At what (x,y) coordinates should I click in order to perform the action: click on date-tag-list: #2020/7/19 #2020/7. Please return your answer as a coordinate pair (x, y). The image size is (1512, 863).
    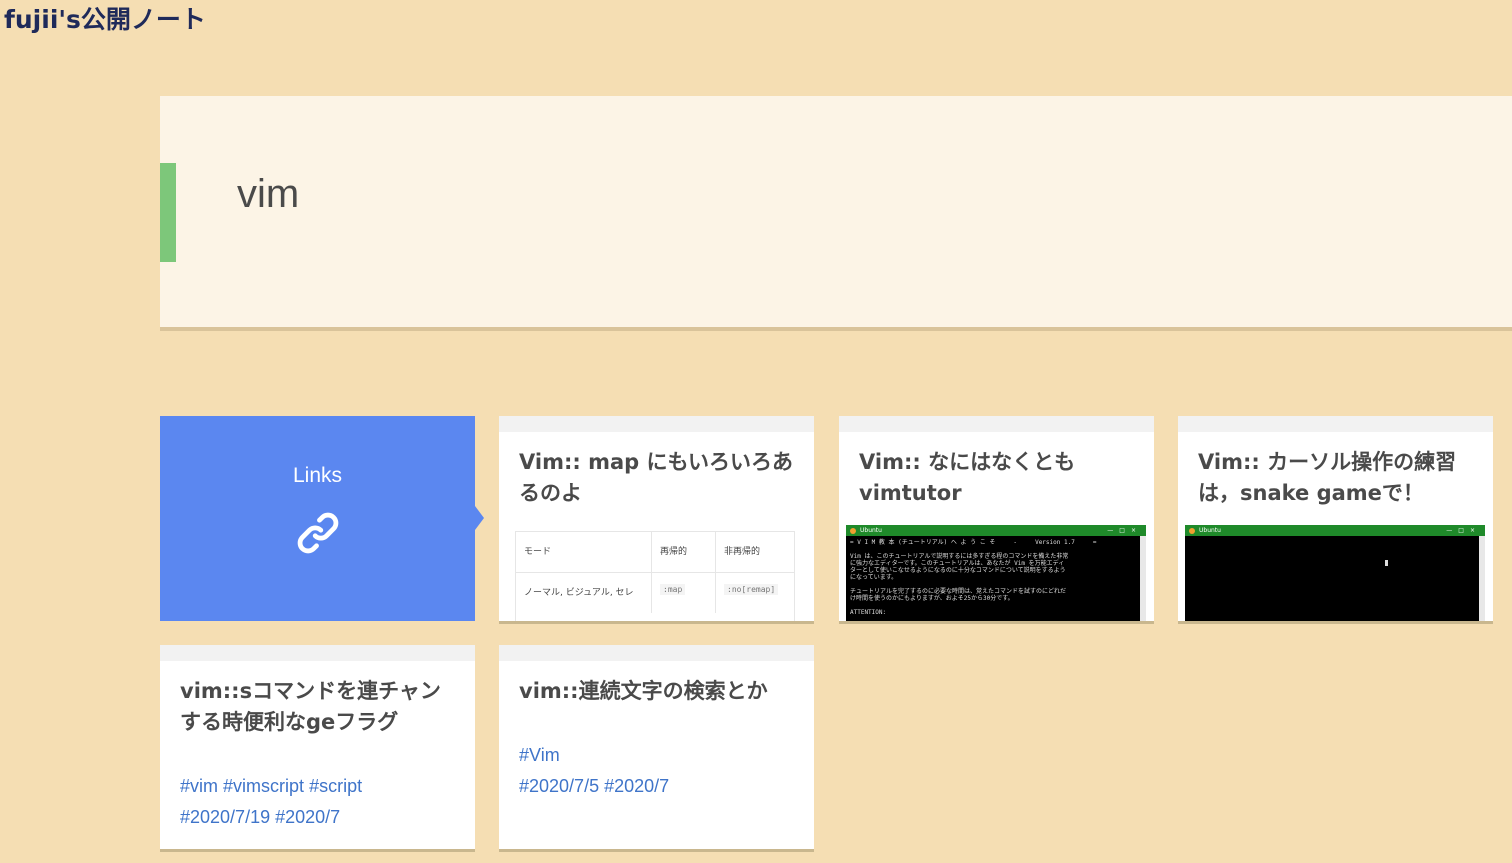
    Looking at the image, I should click on (317, 817).